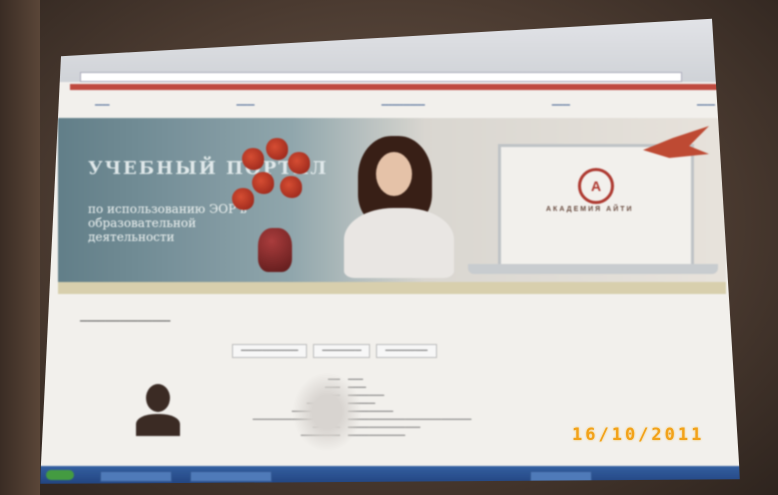  Describe the element at coordinates (125, 322) in the screenshot. I see `user-name-line: ━━━━━━━━━━━━━━━━━━━━━━━━━` at that location.